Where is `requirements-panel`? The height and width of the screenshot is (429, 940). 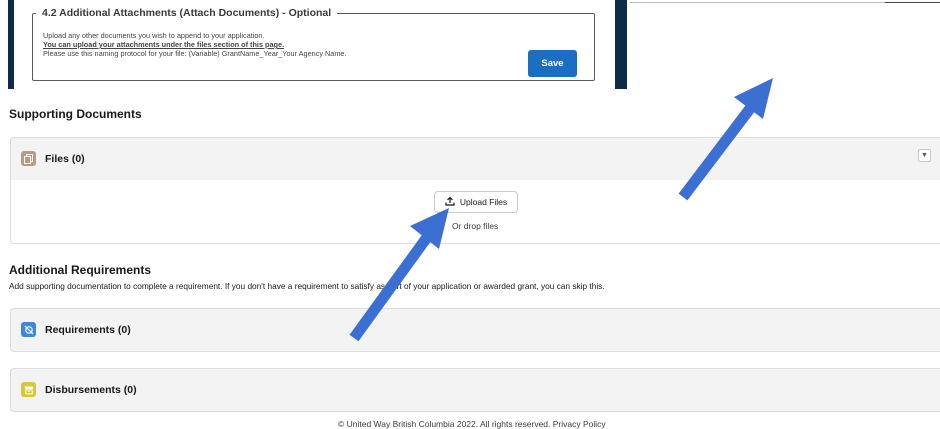 requirements-panel is located at coordinates (475, 330).